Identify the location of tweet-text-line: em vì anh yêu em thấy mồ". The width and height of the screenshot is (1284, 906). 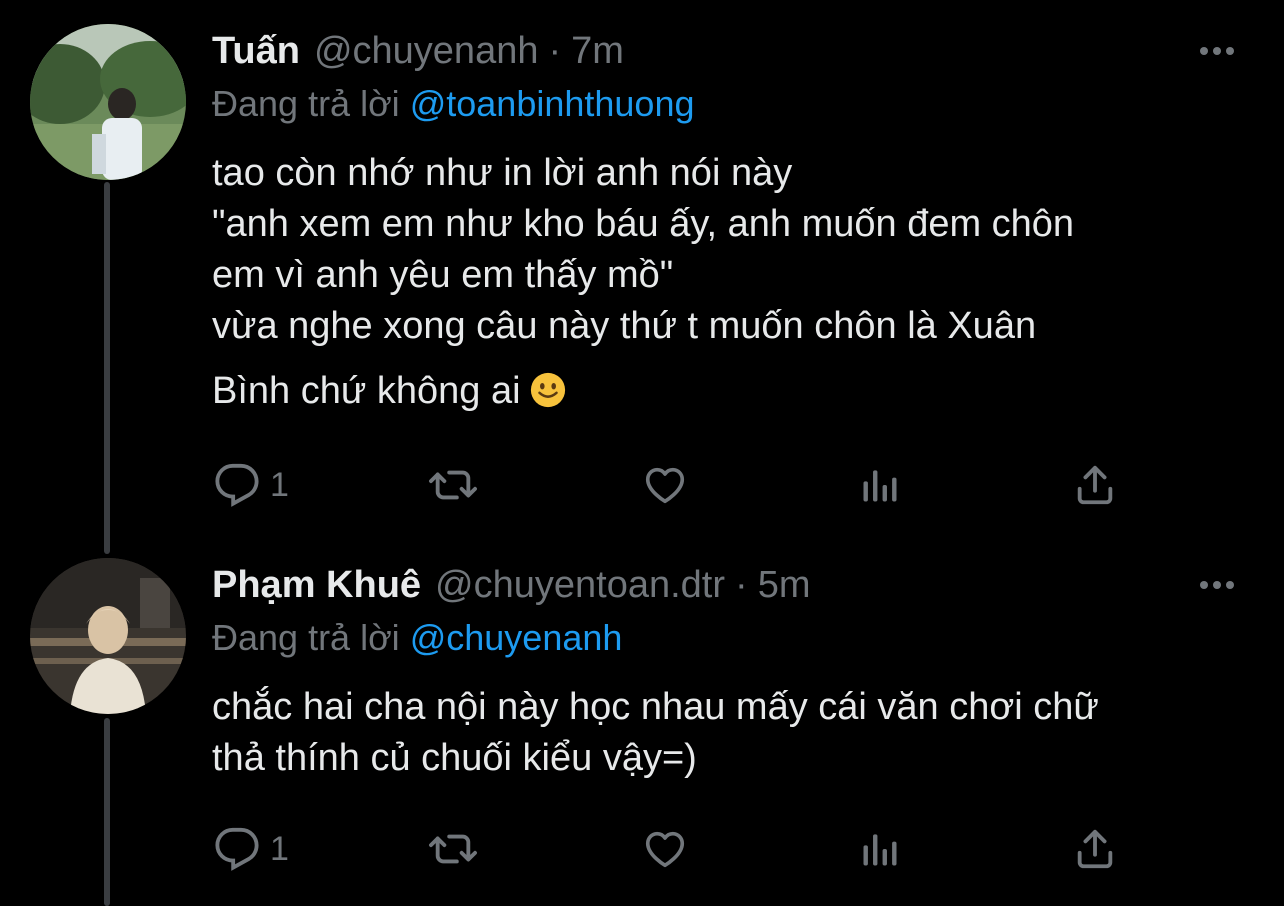
(443, 275).